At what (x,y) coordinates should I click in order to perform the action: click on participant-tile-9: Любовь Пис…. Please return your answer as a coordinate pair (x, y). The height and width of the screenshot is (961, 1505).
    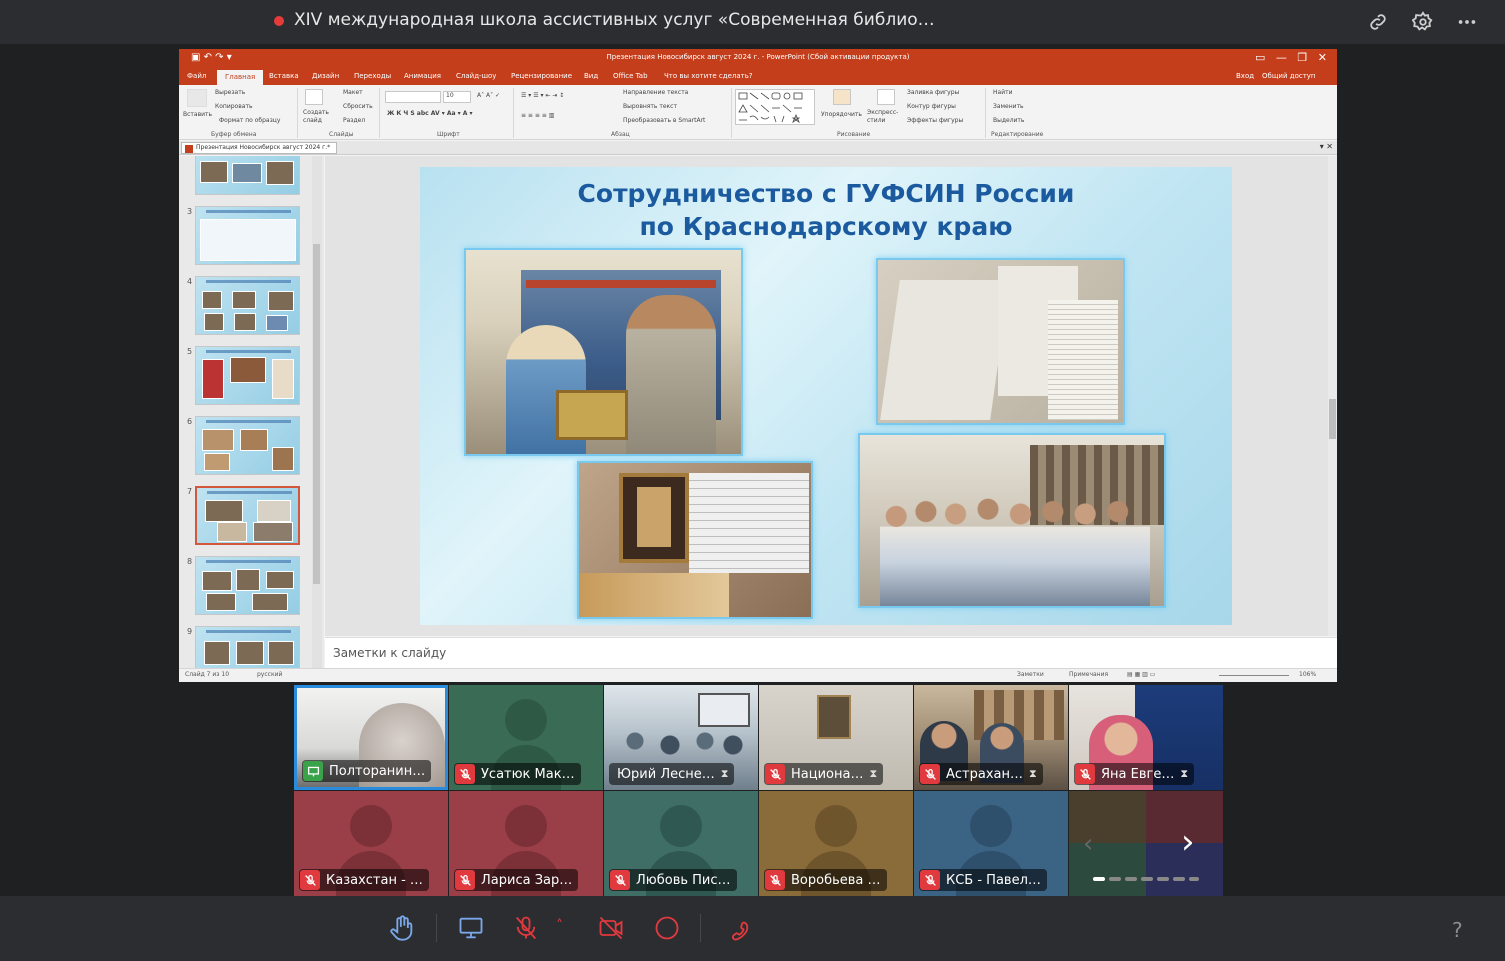
    Looking at the image, I should click on (681, 843).